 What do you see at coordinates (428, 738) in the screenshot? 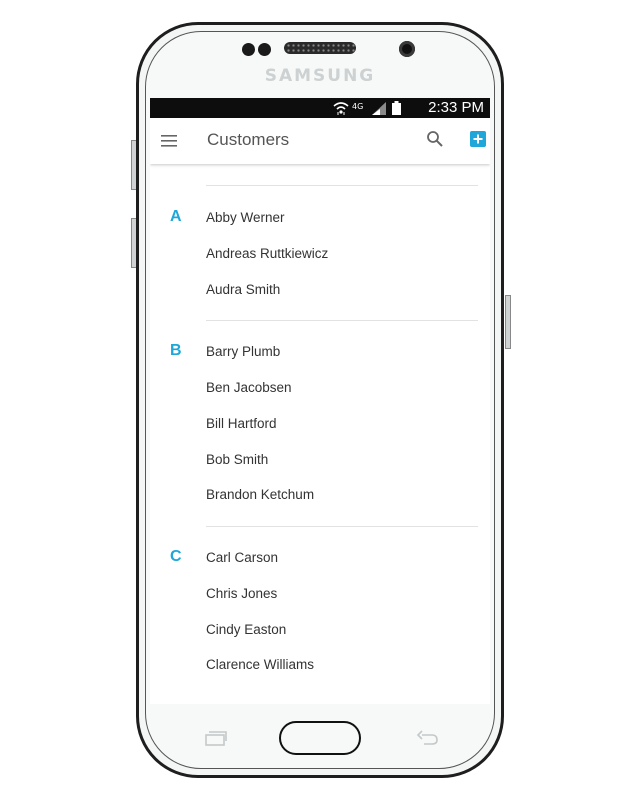
I see `back-icon` at bounding box center [428, 738].